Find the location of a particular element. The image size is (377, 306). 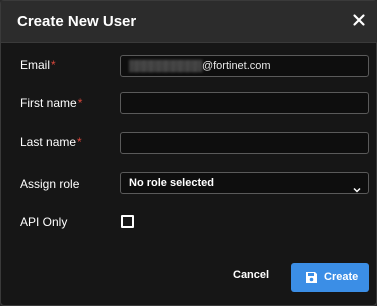

email-label-text: Email is located at coordinates (35, 65).